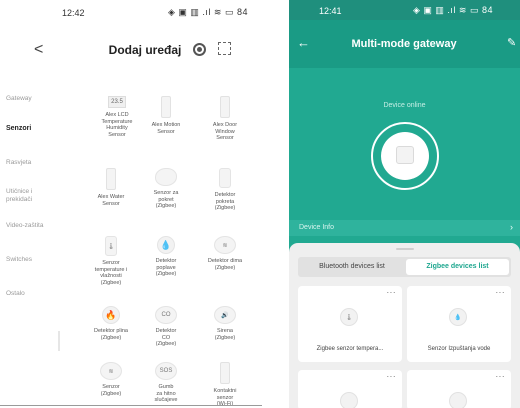 Image resolution: width=520 pixels, height=408 pixels. Describe the element at coordinates (225, 201) in the screenshot. I see `device-name: Detektor pokreta (Zigbee)` at that location.